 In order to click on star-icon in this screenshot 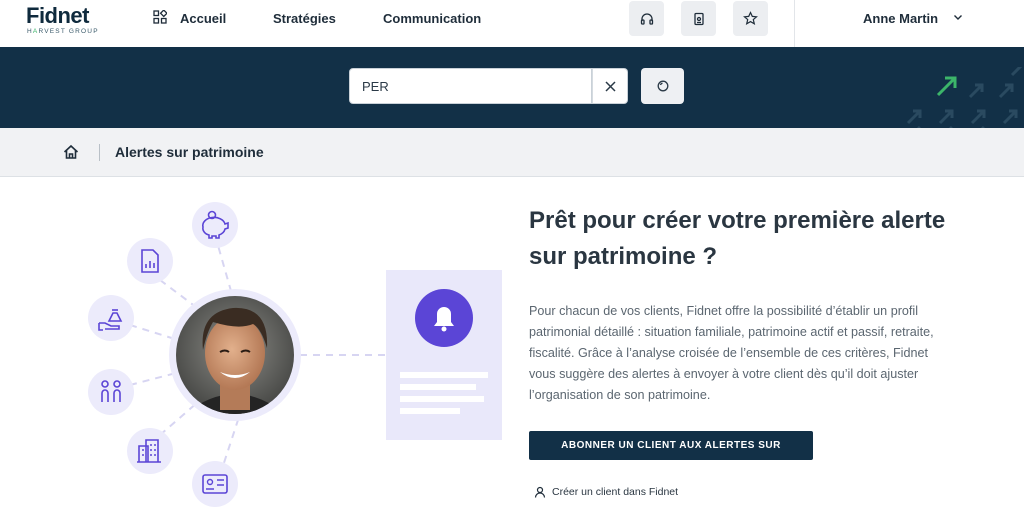, I will do `click(750, 18)`.